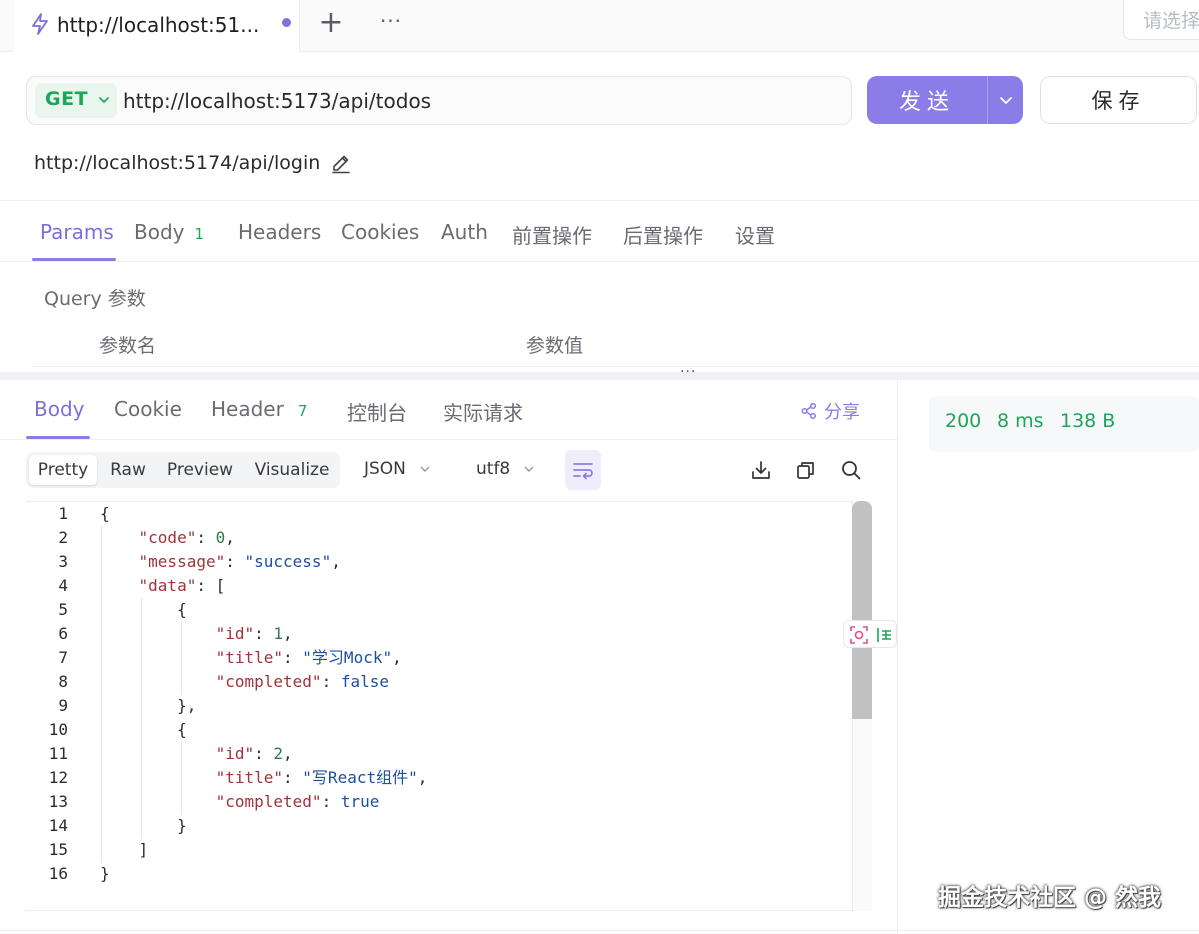  I want to click on view-visualize: Visualize, so click(292, 470).